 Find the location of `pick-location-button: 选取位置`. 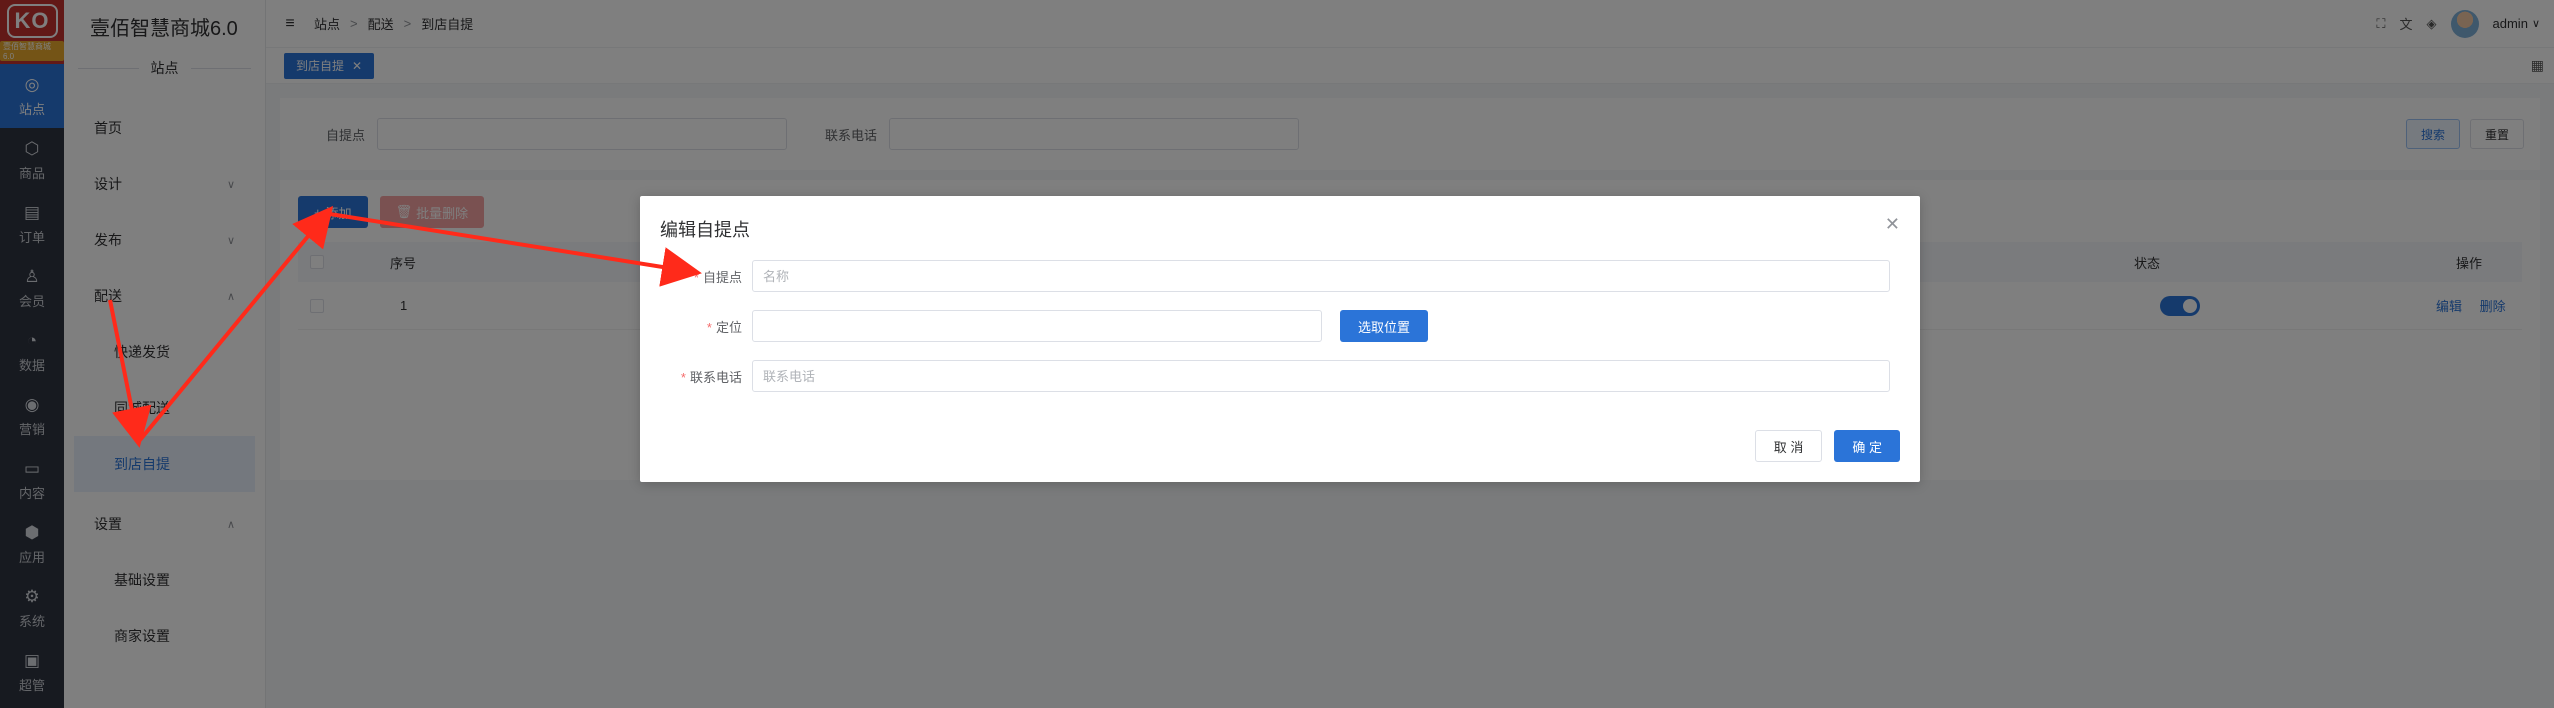

pick-location-button: 选取位置 is located at coordinates (1384, 326).